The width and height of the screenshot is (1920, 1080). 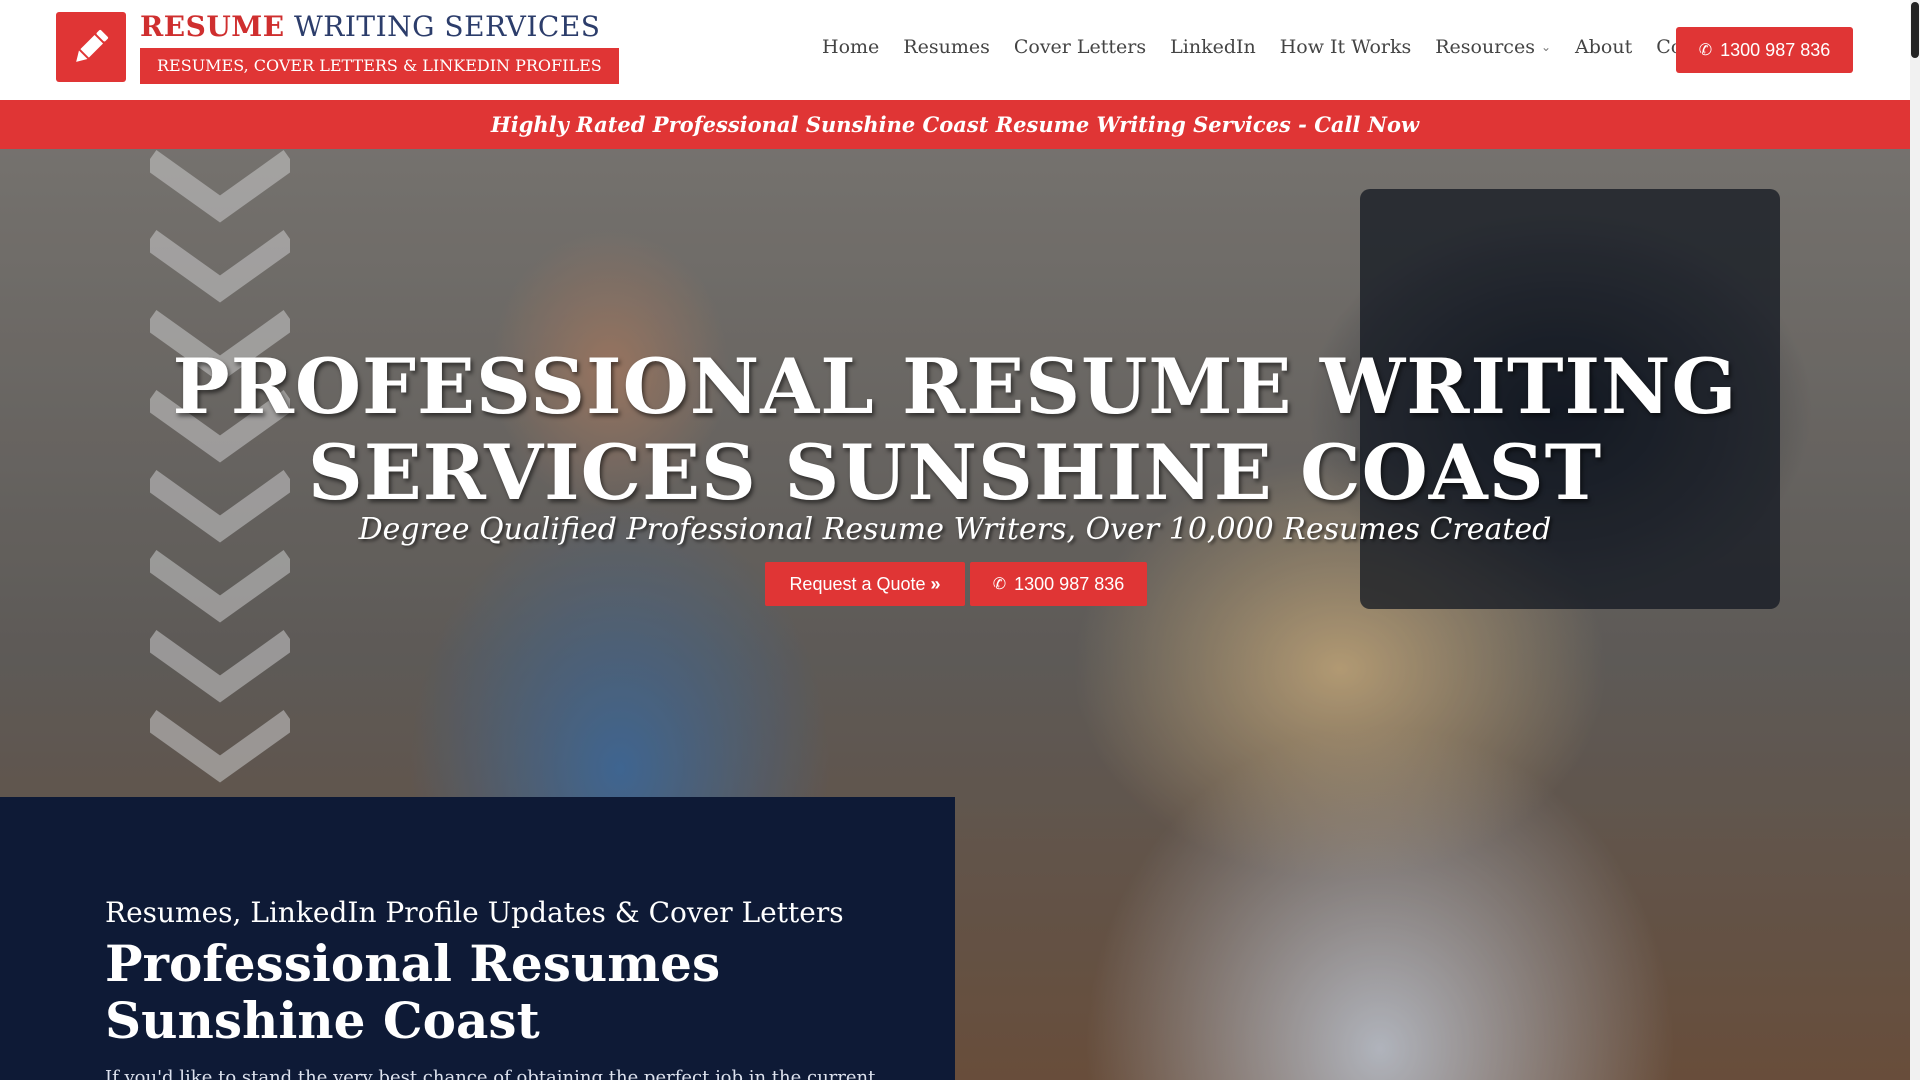 I want to click on header-phone-label: 1300 987 836, so click(x=1775, y=49).